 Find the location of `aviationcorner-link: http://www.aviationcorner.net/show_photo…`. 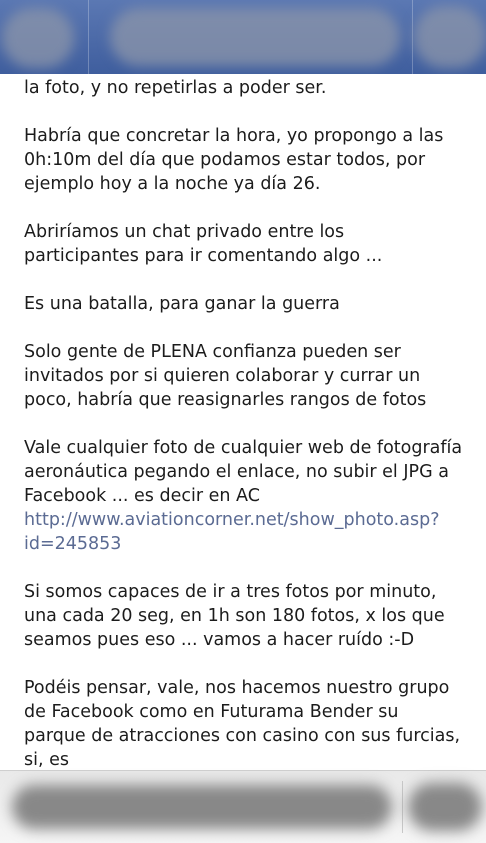

aviationcorner-link: http://www.aviationcorner.net/show_photo… is located at coordinates (231, 532).